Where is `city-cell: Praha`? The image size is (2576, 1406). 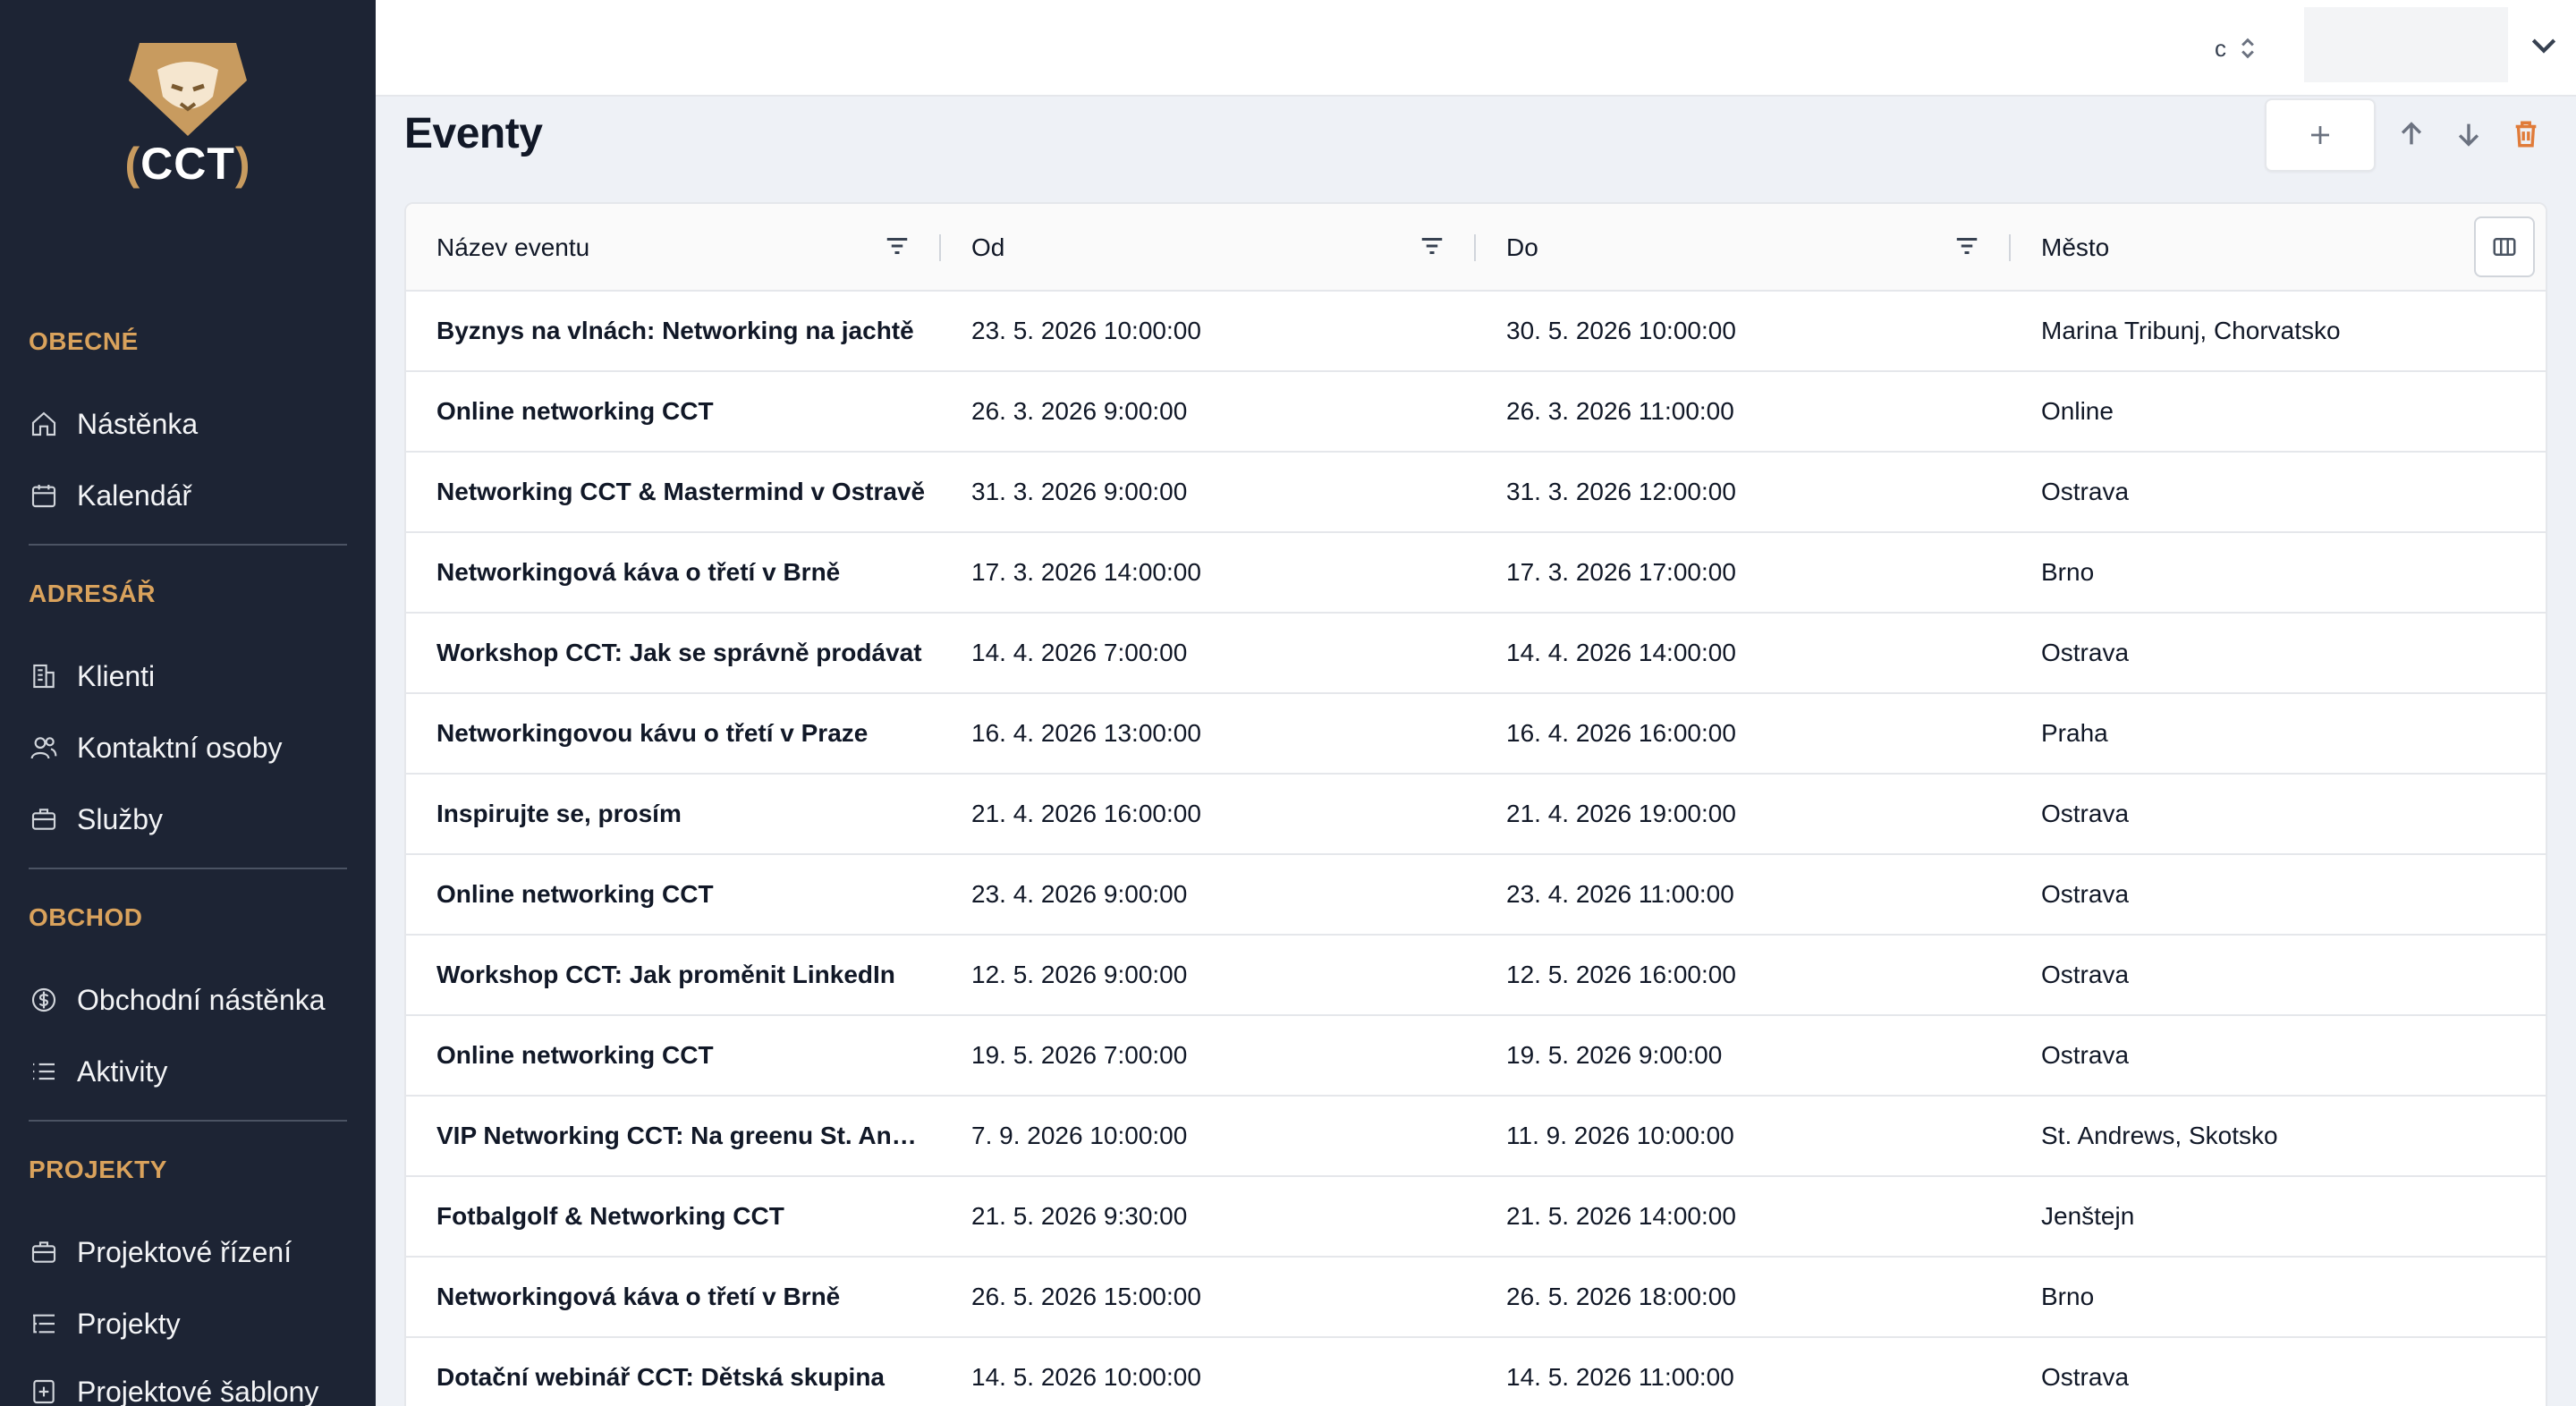 city-cell: Praha is located at coordinates (2074, 733).